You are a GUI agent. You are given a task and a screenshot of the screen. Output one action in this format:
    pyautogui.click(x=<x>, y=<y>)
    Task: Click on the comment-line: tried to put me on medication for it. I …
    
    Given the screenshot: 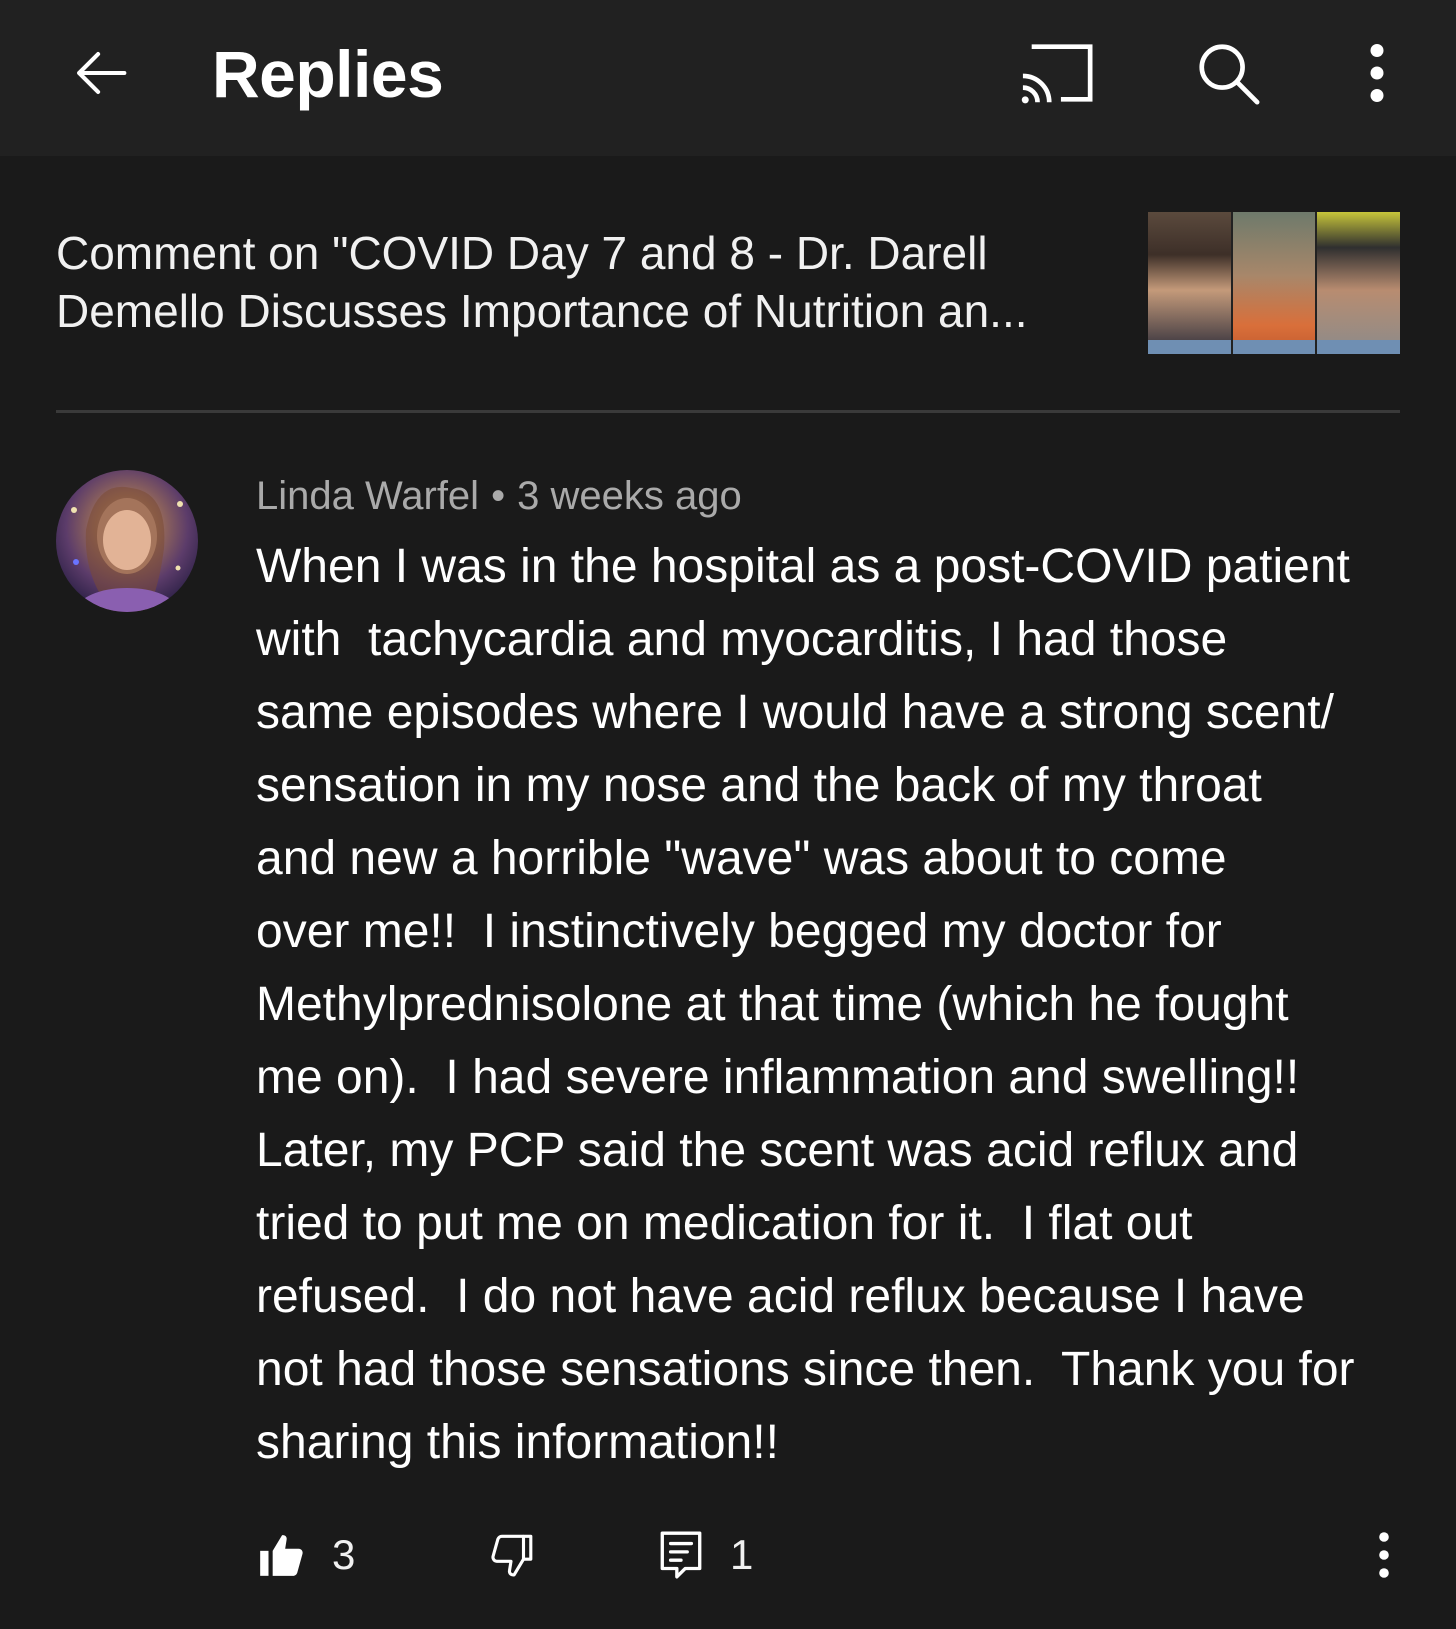 What is the action you would take?
    pyautogui.click(x=724, y=1223)
    